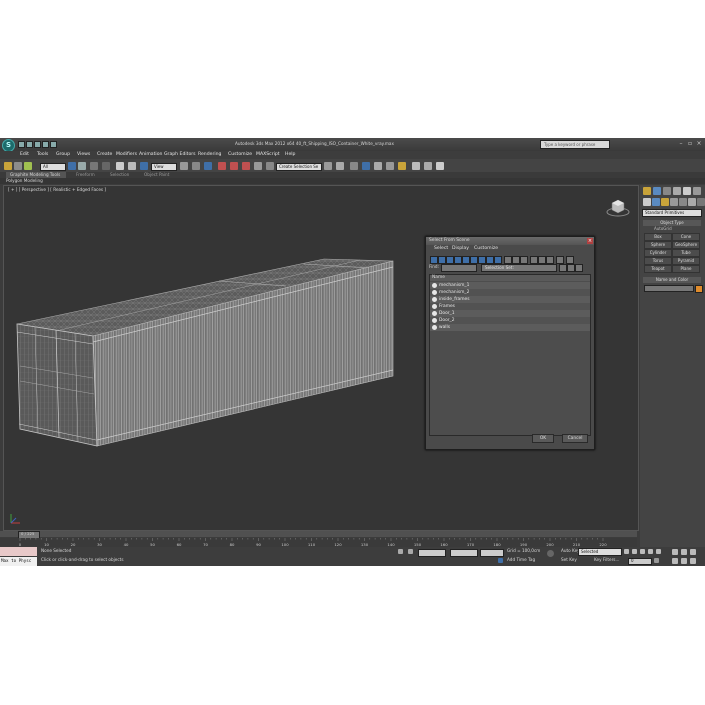 The height and width of the screenshot is (705, 705). Describe the element at coordinates (28, 166) in the screenshot. I see `bind-spacewarp-icon` at that location.